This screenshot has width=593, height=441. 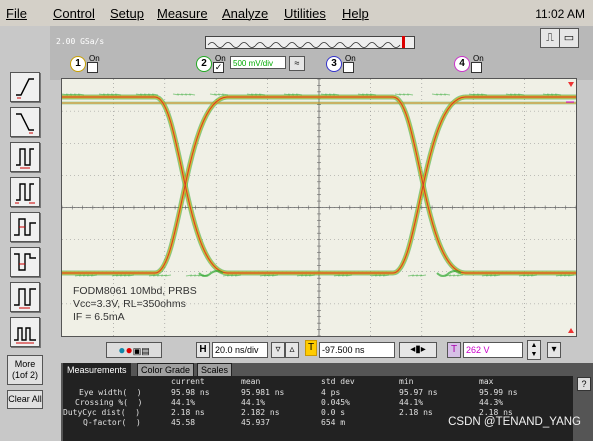 I want to click on clock: 11:02 AM, so click(x=560, y=14).